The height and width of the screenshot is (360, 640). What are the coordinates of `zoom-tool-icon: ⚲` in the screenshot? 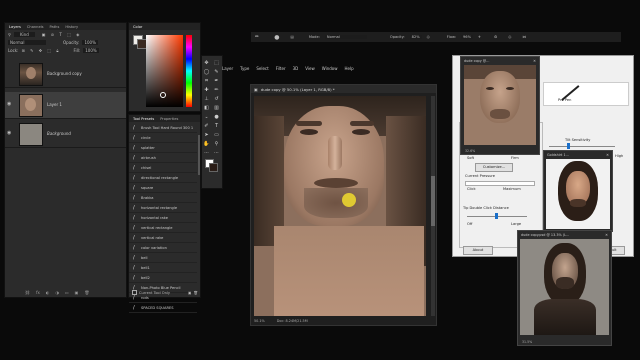 It's located at (216, 143).